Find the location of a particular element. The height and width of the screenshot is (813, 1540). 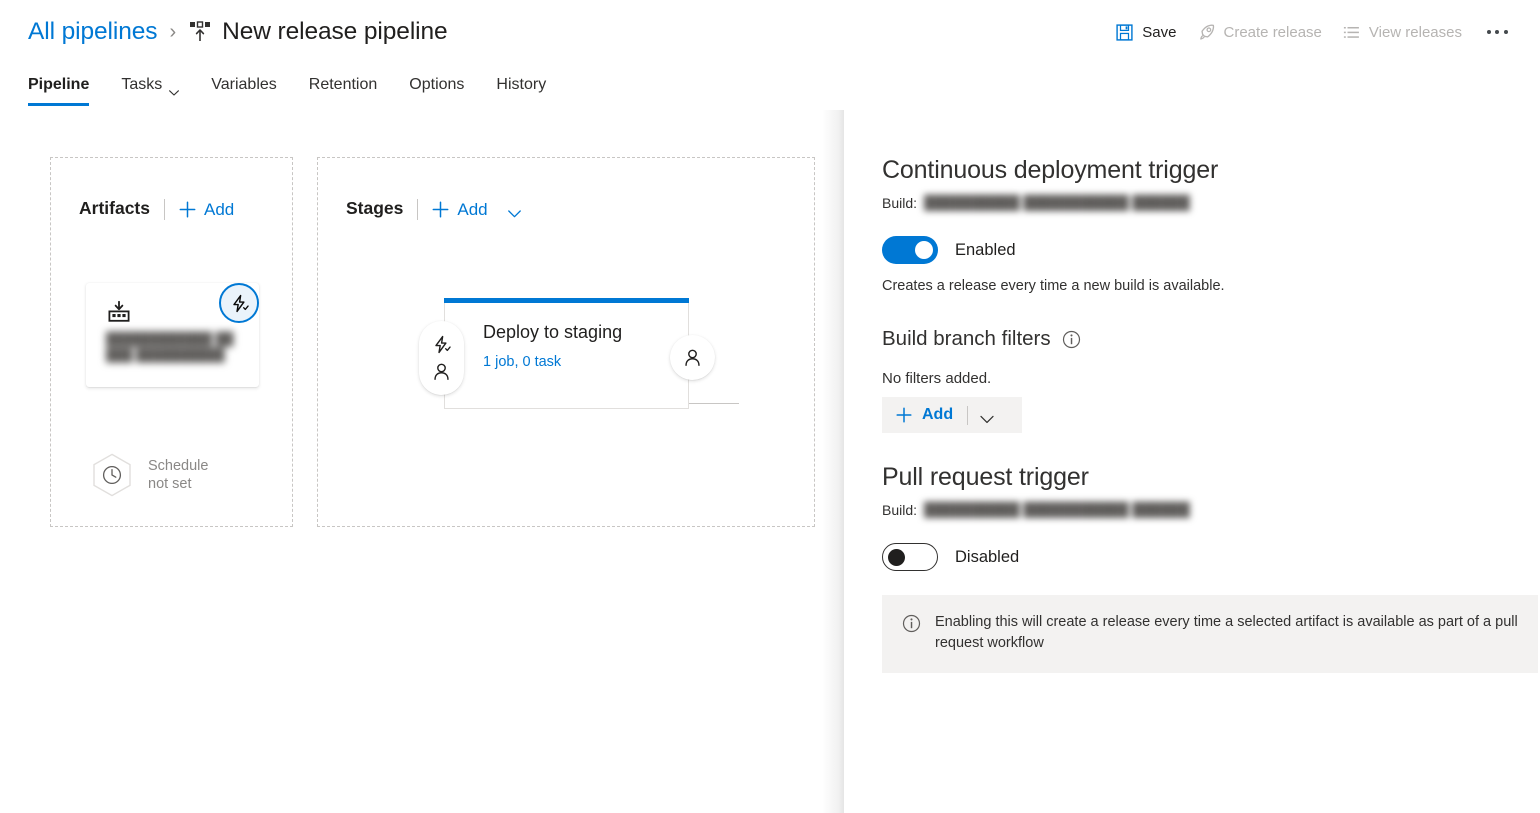

tab-retention-label: Retention is located at coordinates (343, 84).